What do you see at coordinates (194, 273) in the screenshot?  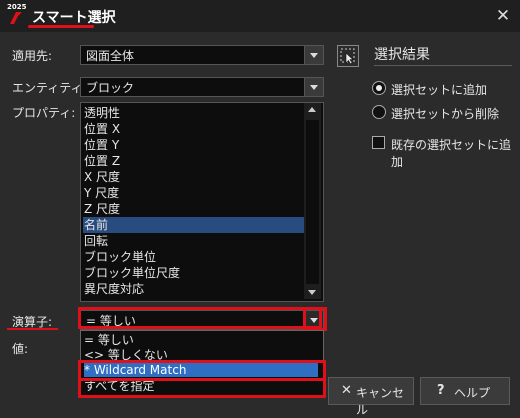 I see `list-item: ブロック単位尺度` at bounding box center [194, 273].